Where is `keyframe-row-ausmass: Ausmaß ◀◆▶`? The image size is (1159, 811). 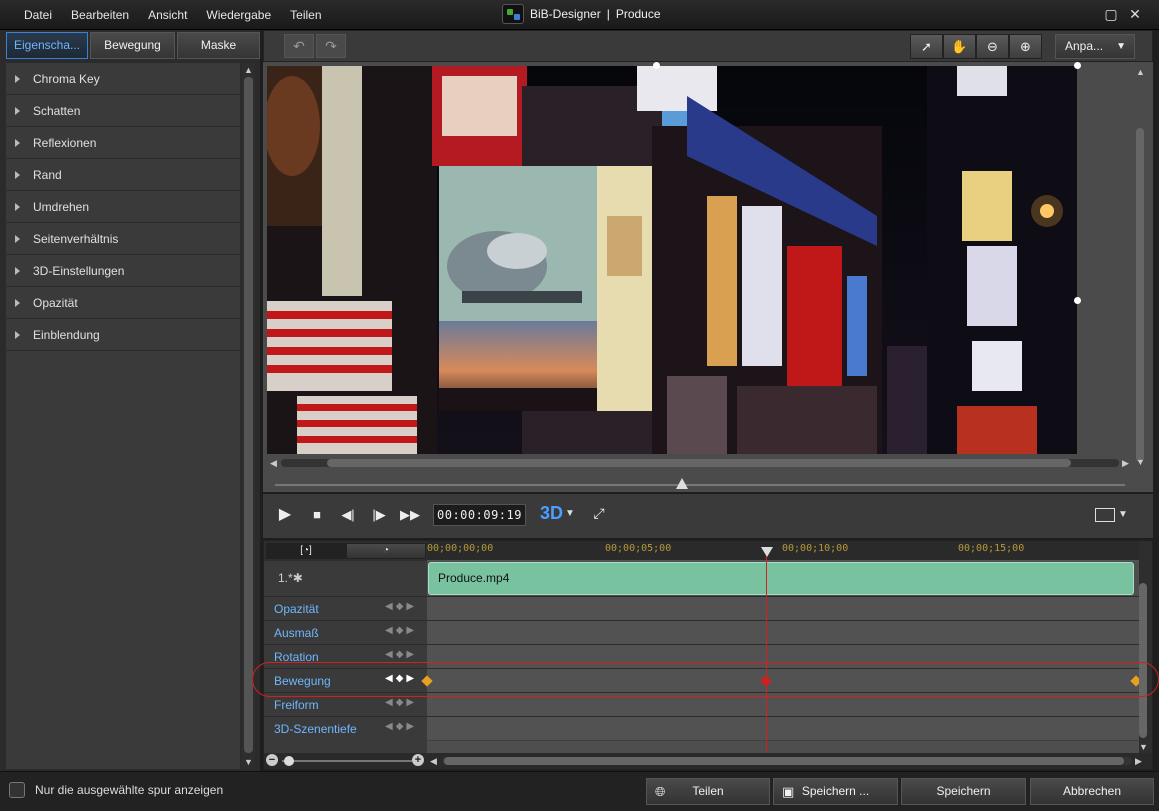
keyframe-row-ausmass: Ausmaß ◀◆▶ is located at coordinates (701, 632).